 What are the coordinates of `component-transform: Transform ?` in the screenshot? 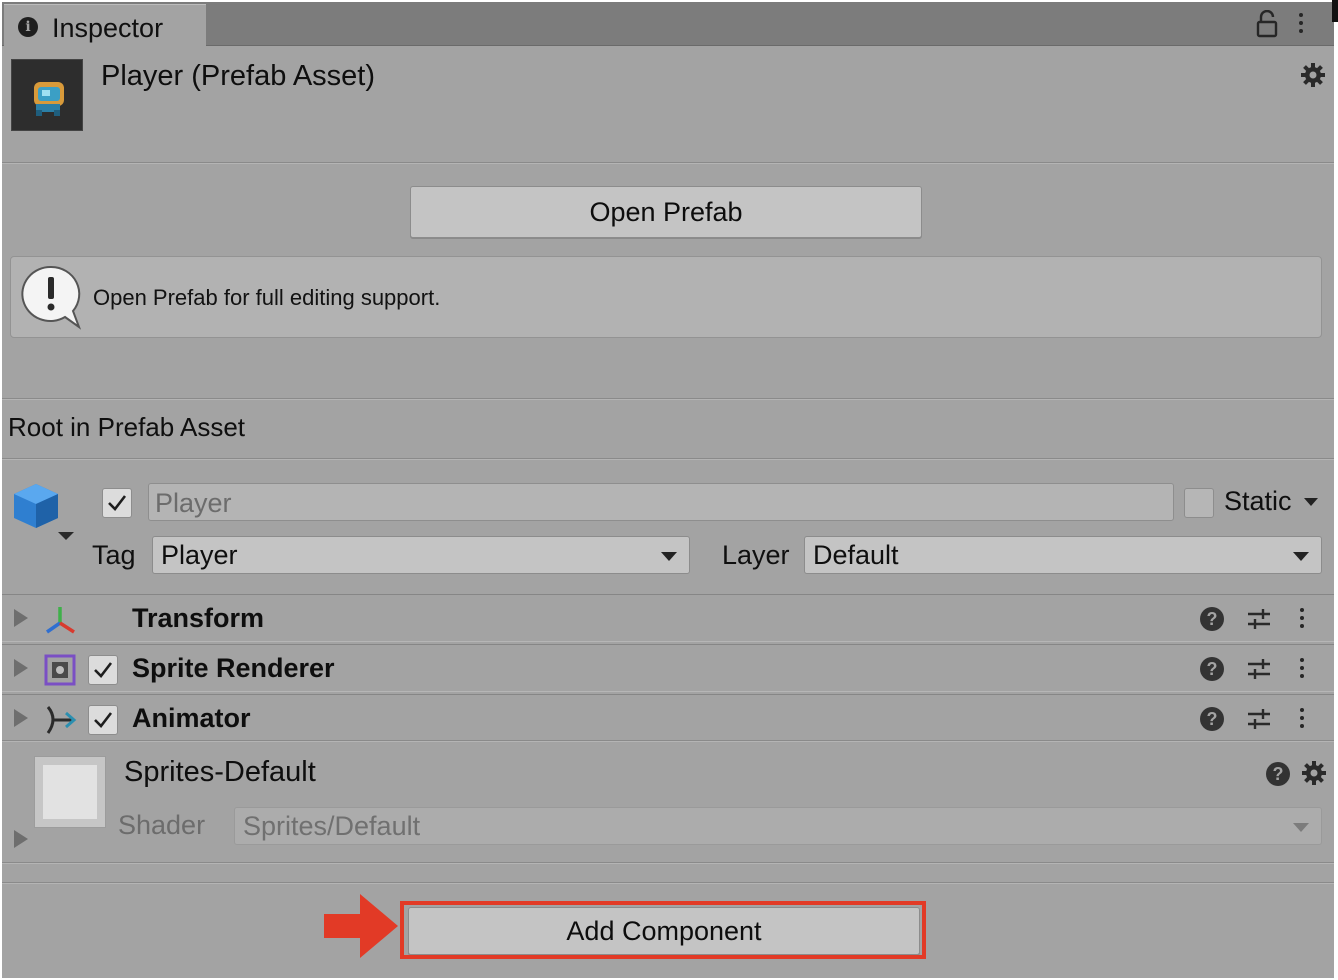 It's located at (668, 618).